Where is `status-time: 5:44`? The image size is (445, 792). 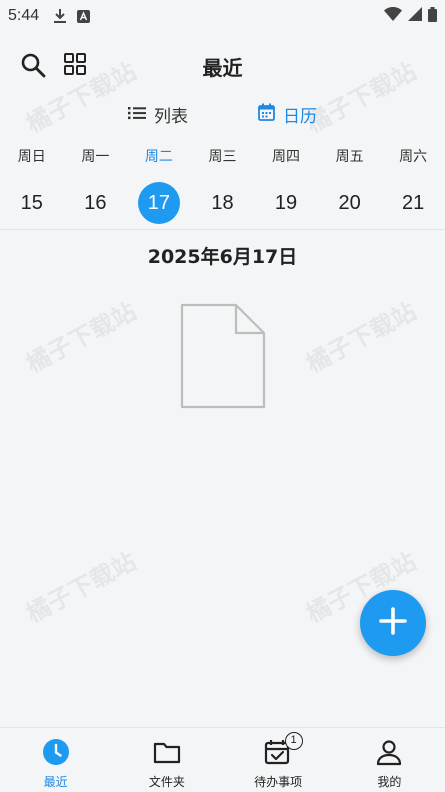
status-time: 5:44 is located at coordinates (24, 15).